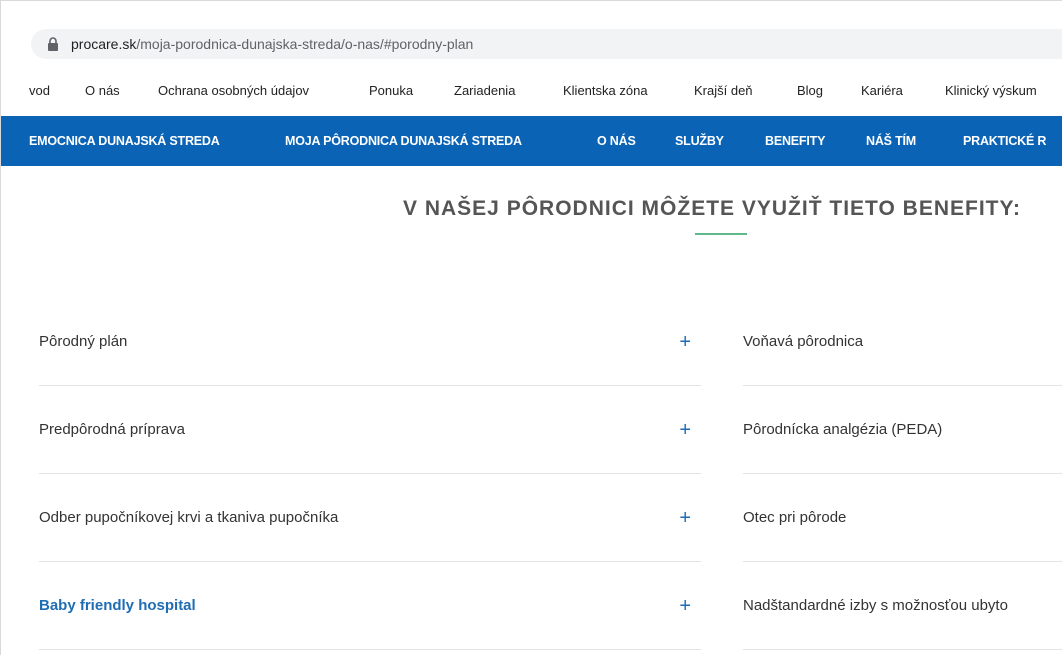 This screenshot has width=1062, height=655. What do you see at coordinates (991, 90) in the screenshot?
I see `top-nav-item-klinicky-vyskum: Klinický výskum` at bounding box center [991, 90].